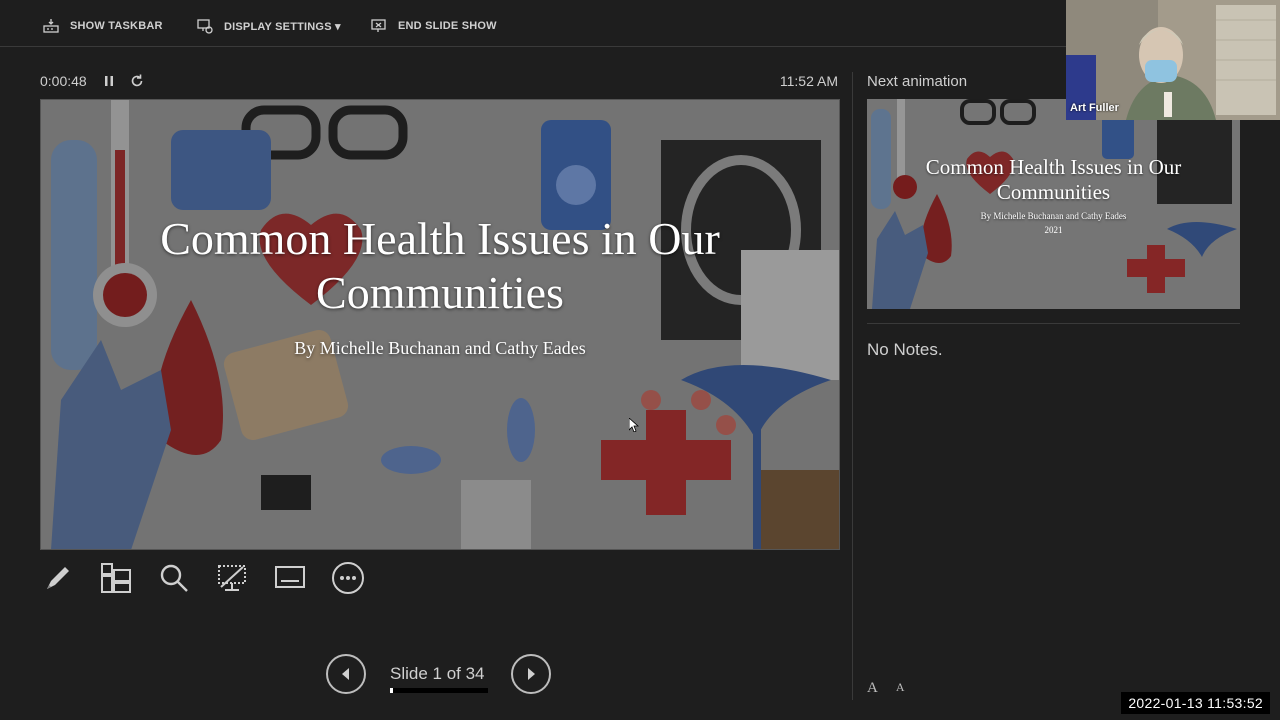 The height and width of the screenshot is (720, 1280). What do you see at coordinates (137, 81) in the screenshot?
I see `restart-icon` at bounding box center [137, 81].